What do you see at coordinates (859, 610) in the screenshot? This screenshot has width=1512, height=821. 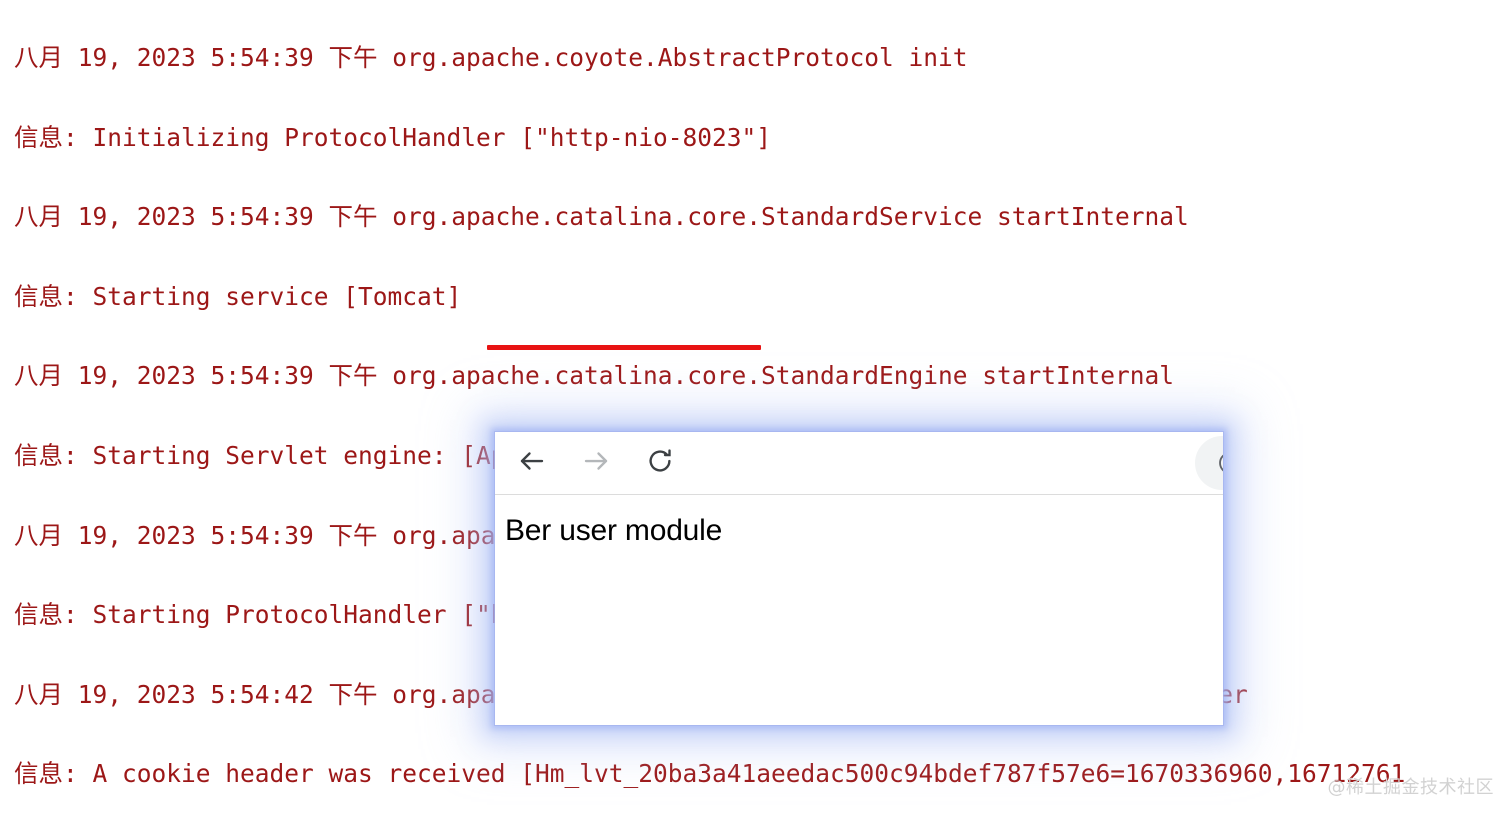 I see `browser-viewport: Ber user module` at bounding box center [859, 610].